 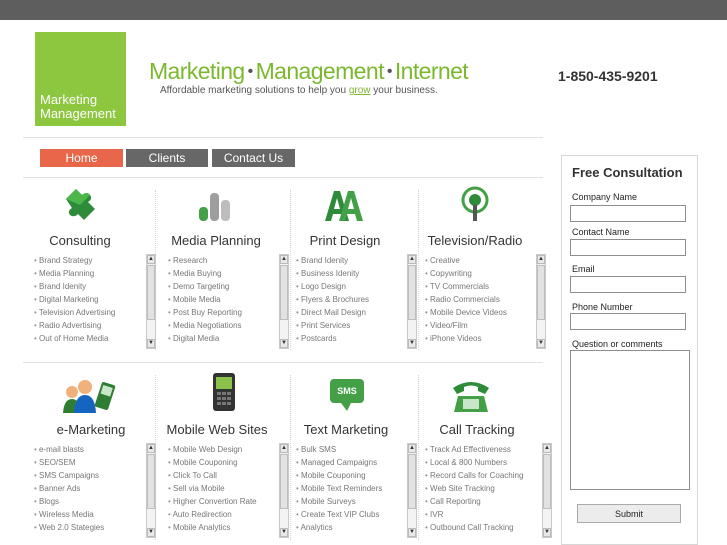 I want to click on service-title-print-design: Print Design, so click(x=345, y=240).